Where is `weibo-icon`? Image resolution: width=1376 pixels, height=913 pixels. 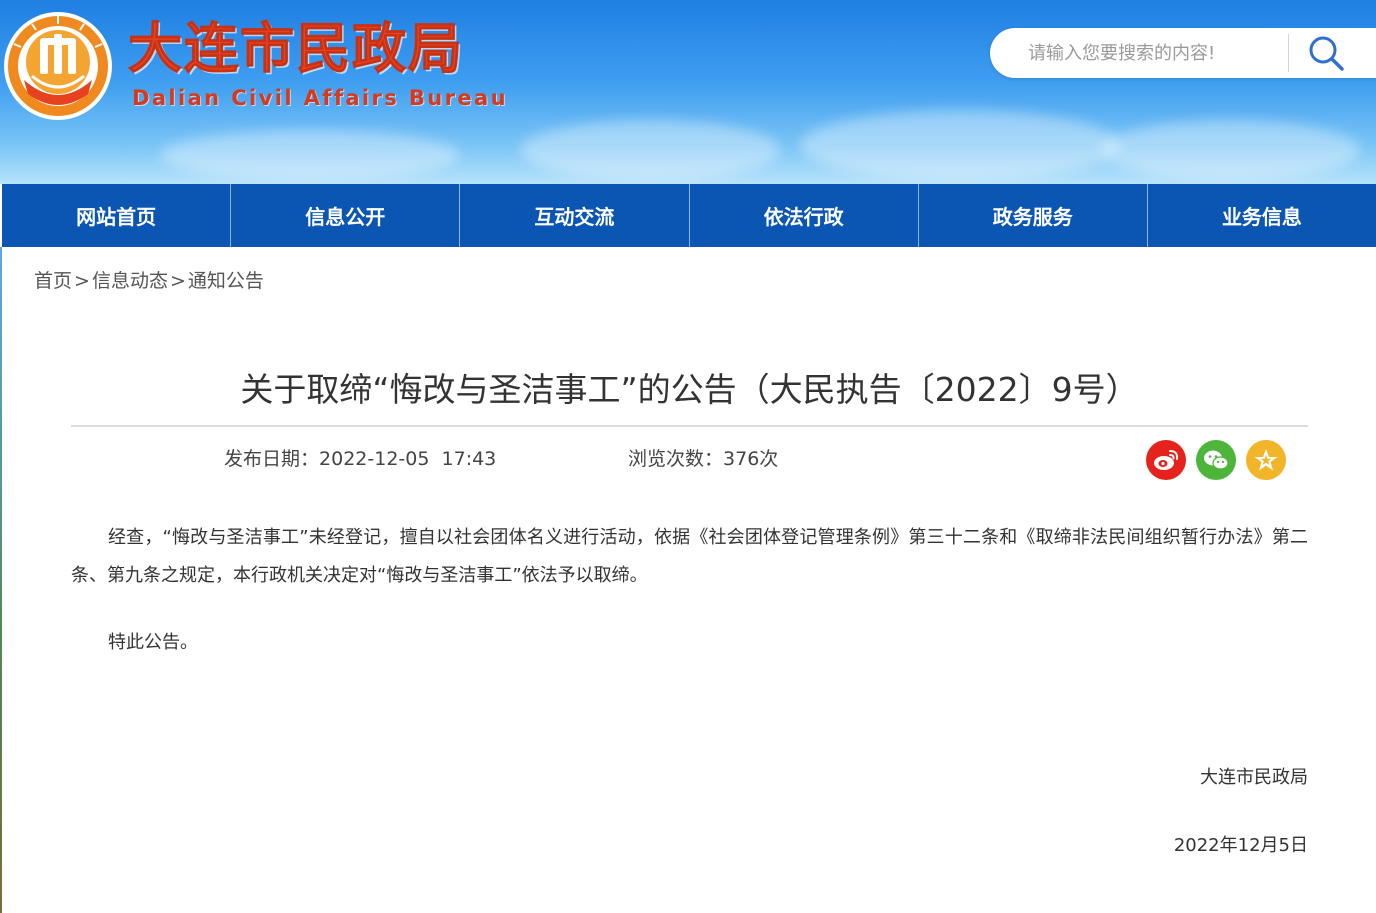
weibo-icon is located at coordinates (1166, 460).